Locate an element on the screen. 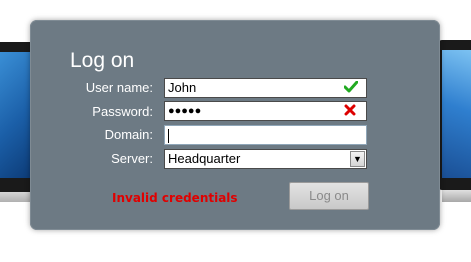  logon-button: Log on is located at coordinates (329, 196).